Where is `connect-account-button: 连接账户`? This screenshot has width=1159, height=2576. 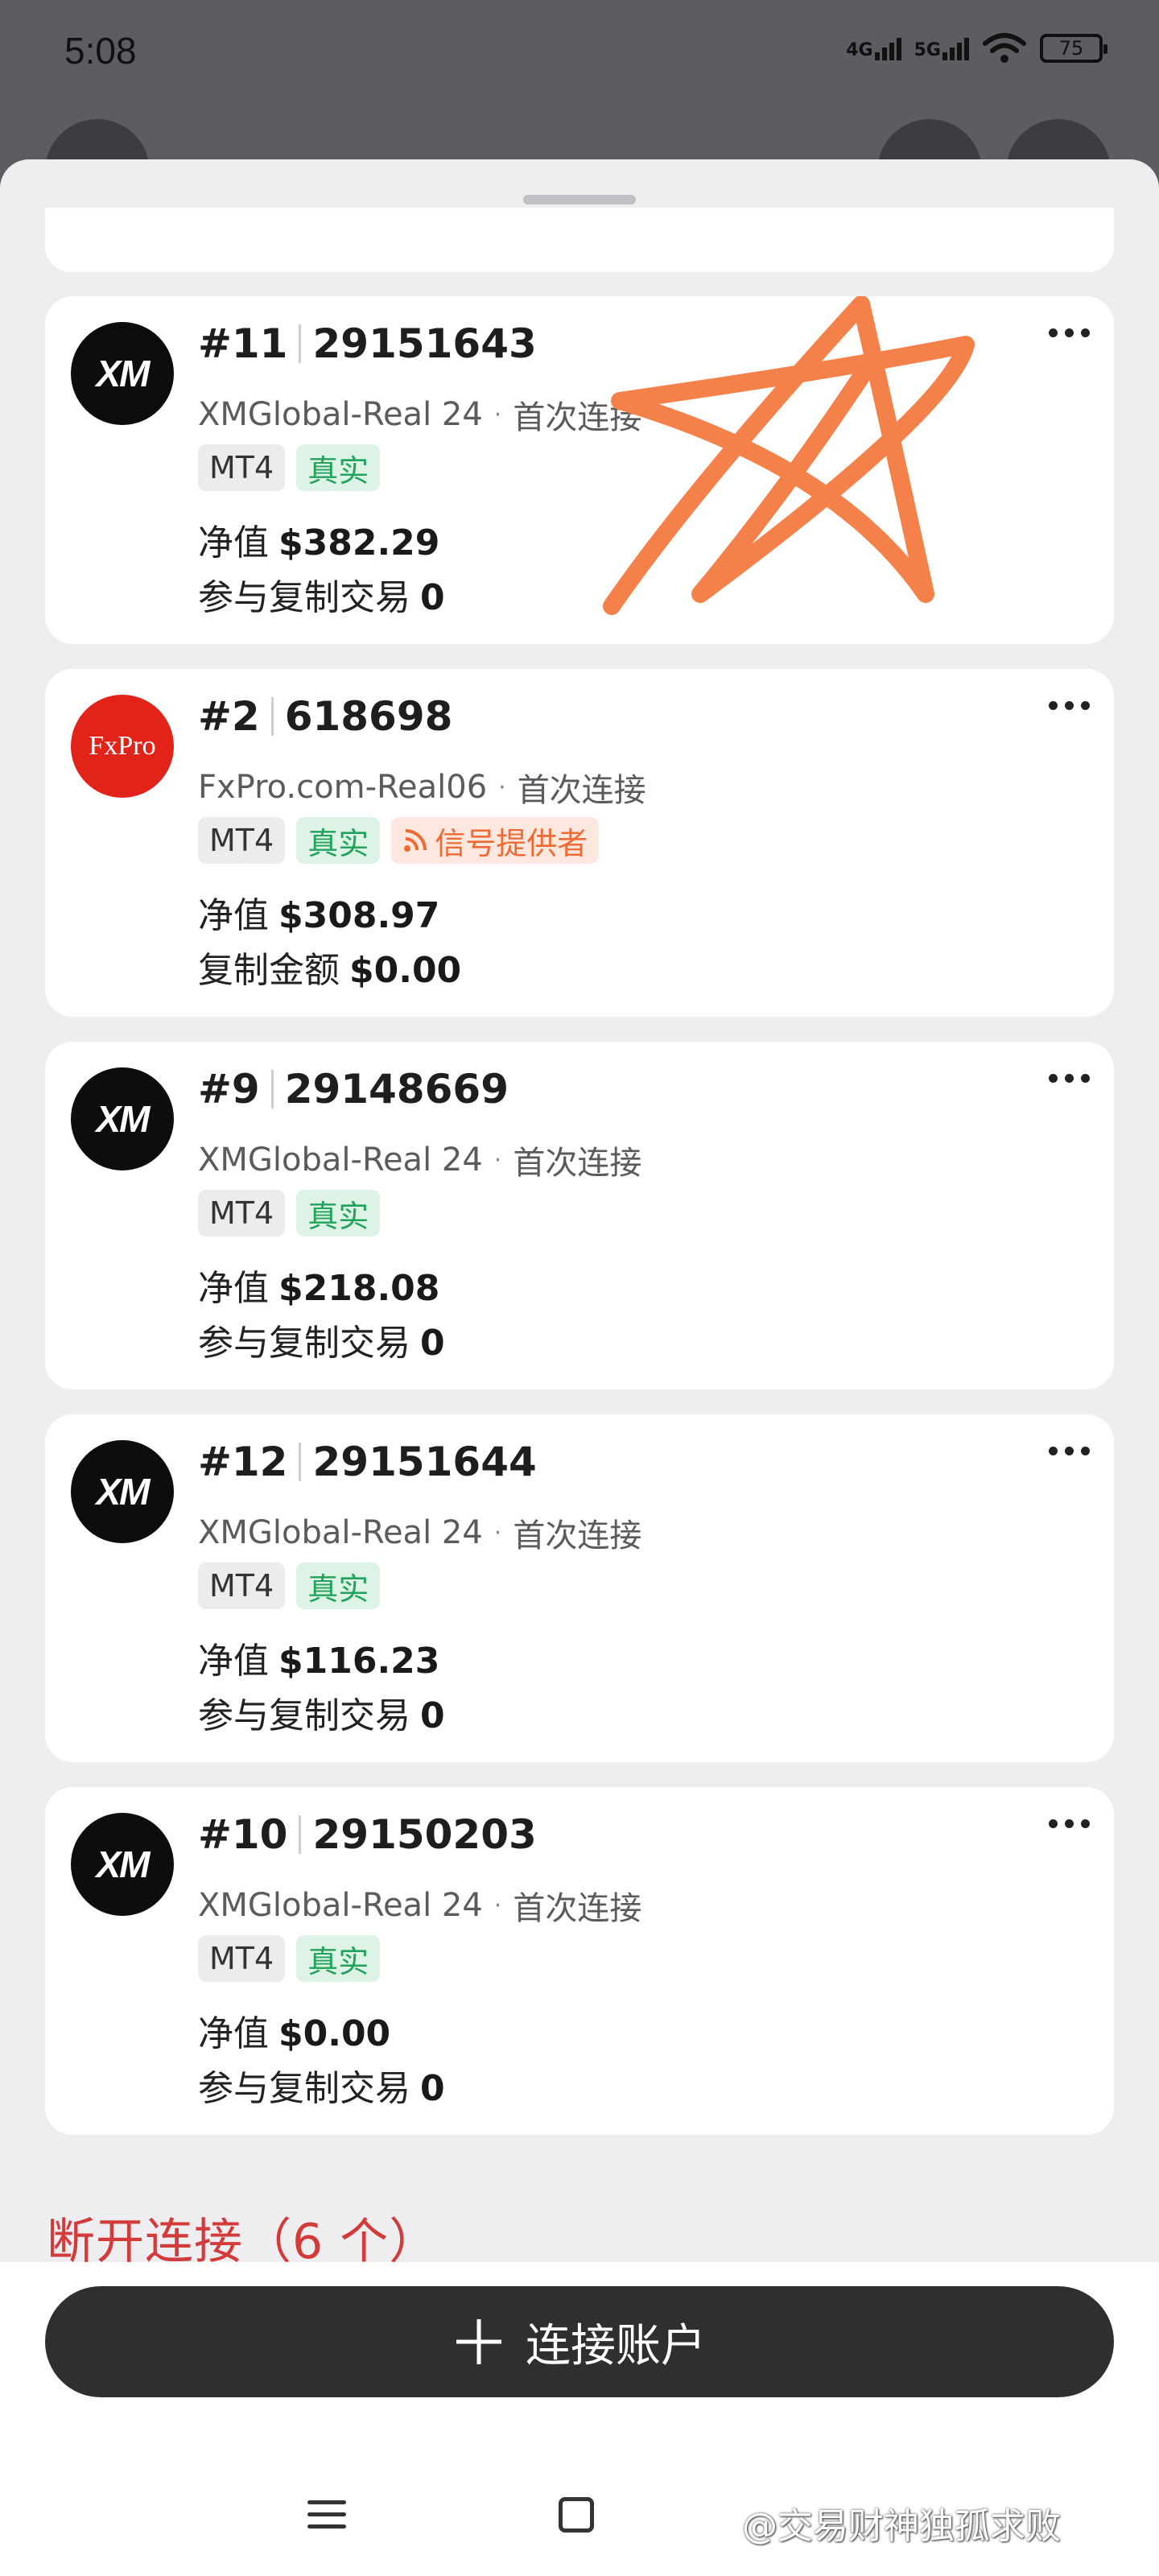 connect-account-button: 连接账户 is located at coordinates (579, 2341).